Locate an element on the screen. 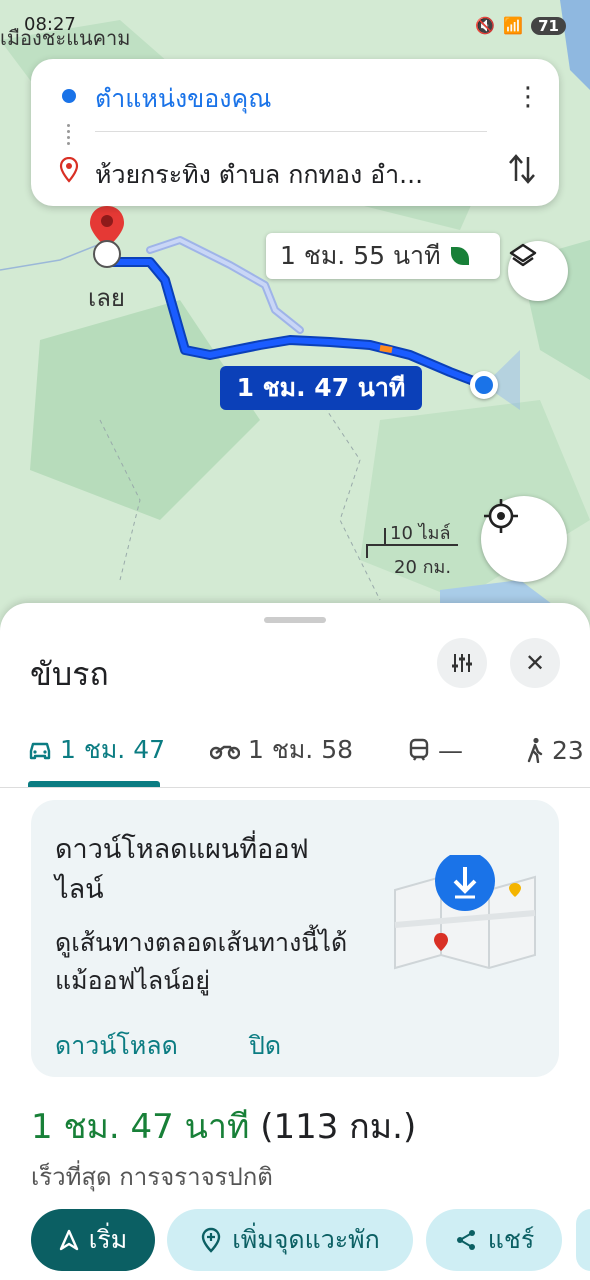  download-button: ดาวน์โหลด is located at coordinates (116, 1046).